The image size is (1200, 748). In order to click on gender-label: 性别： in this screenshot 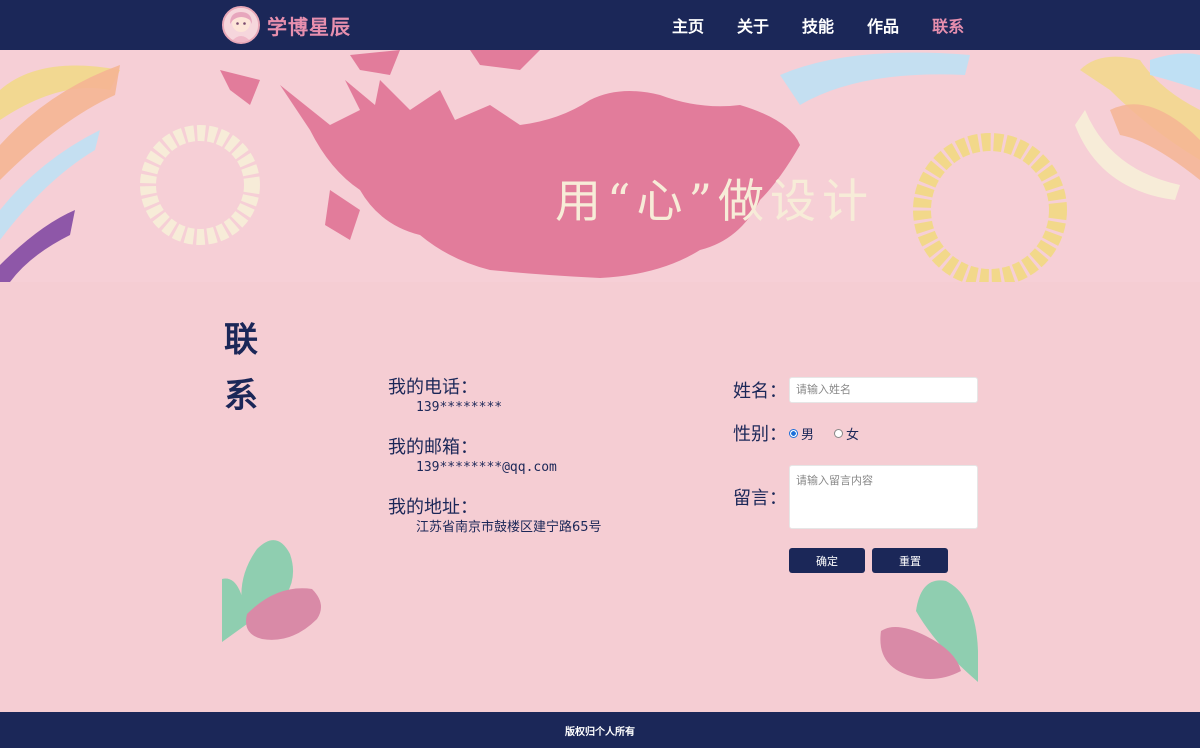, I will do `click(760, 434)`.